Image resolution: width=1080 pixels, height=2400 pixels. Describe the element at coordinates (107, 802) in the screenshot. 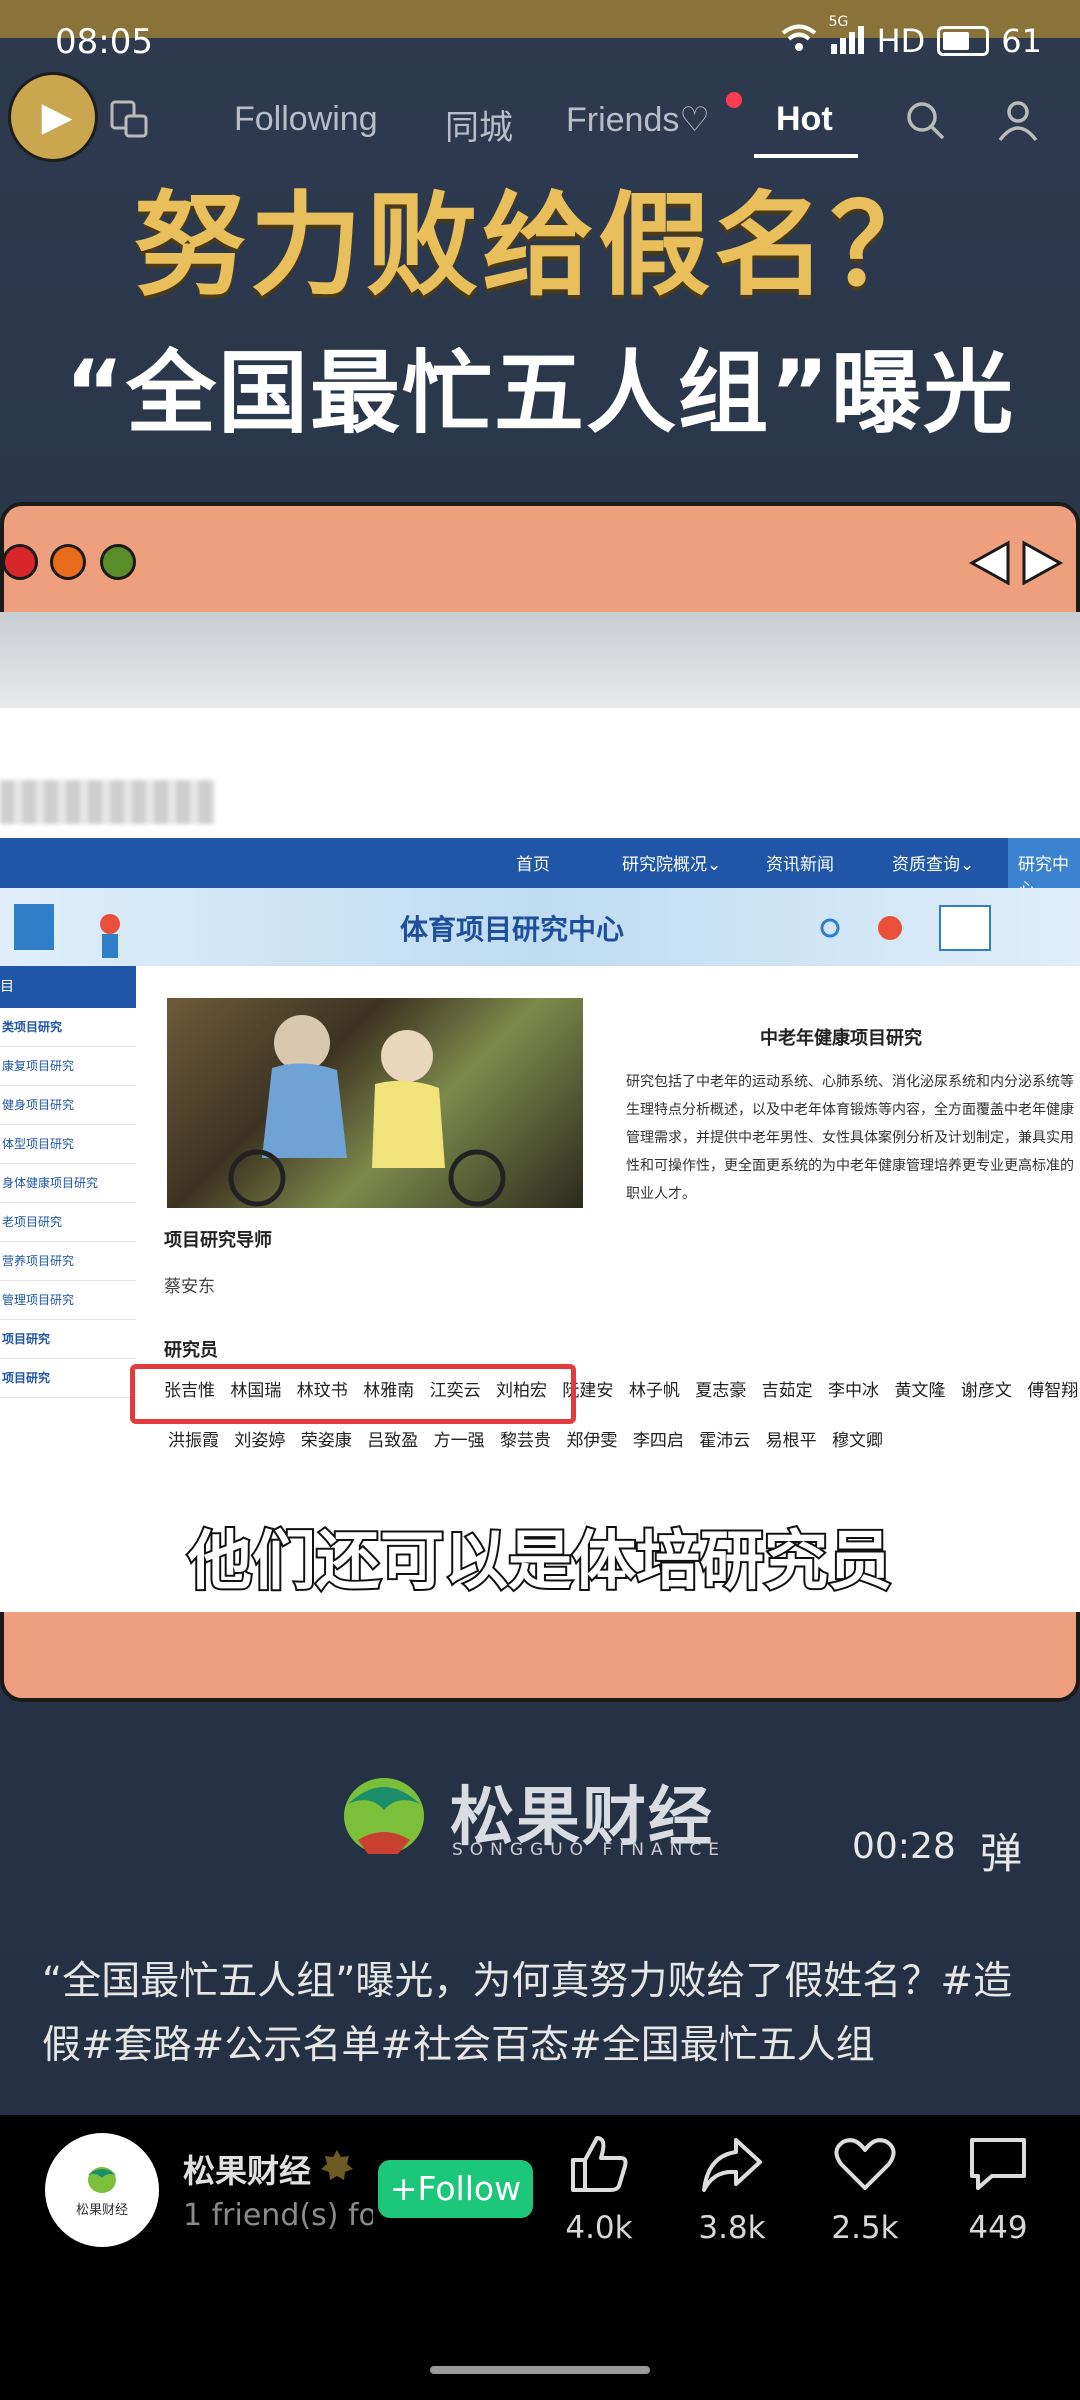

I see `blurred-site-logo` at that location.